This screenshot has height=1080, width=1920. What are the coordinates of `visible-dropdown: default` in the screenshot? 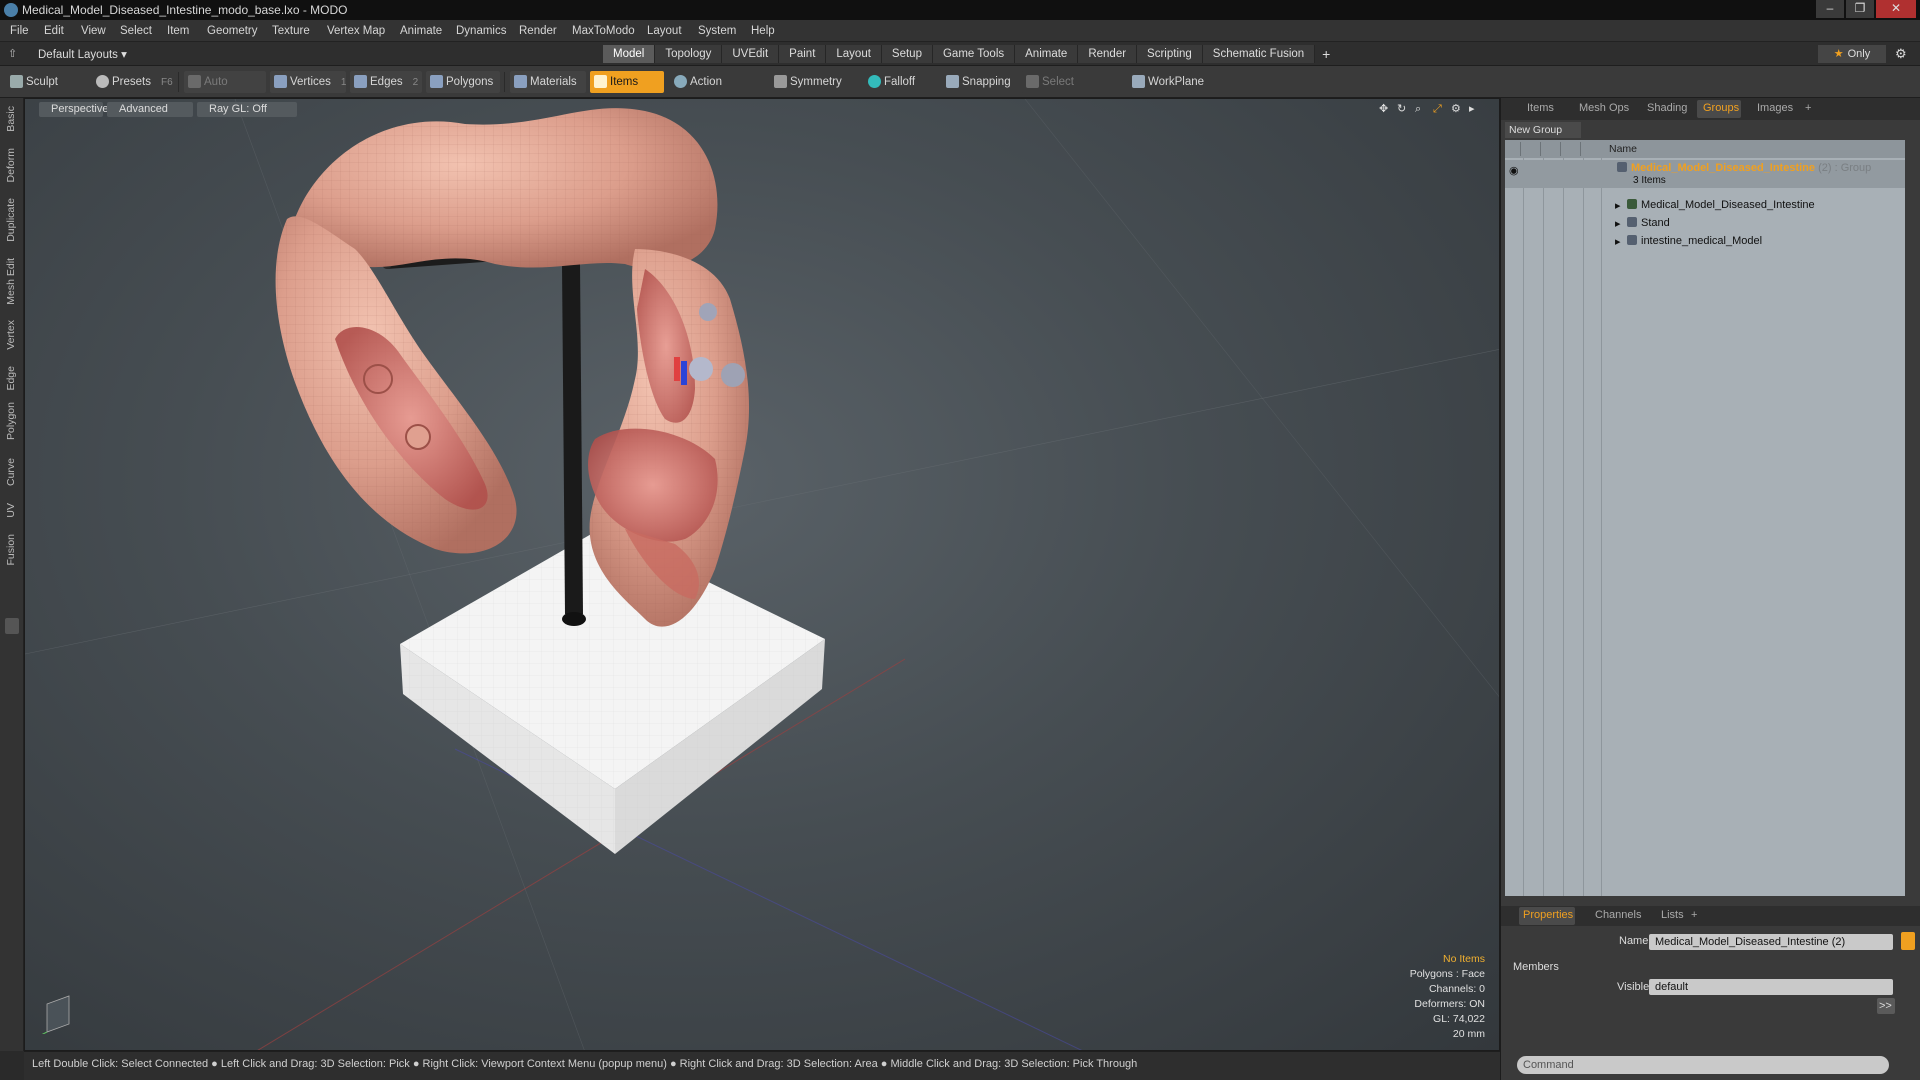 It's located at (1771, 987).